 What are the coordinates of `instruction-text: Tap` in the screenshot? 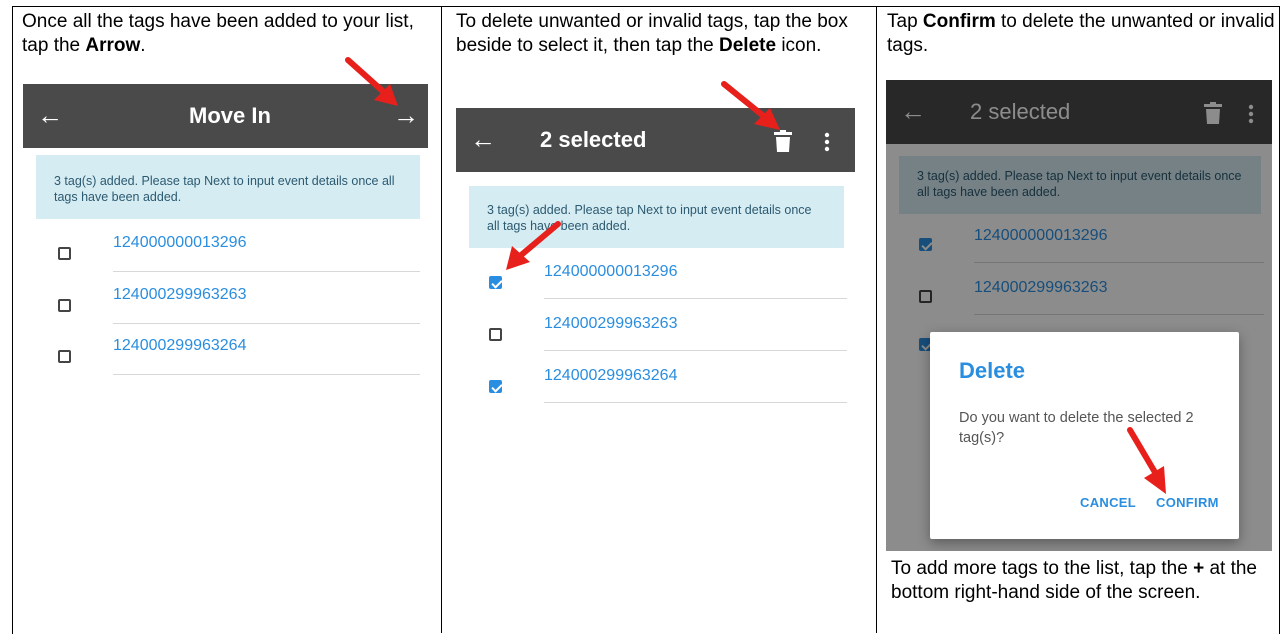 It's located at (905, 21).